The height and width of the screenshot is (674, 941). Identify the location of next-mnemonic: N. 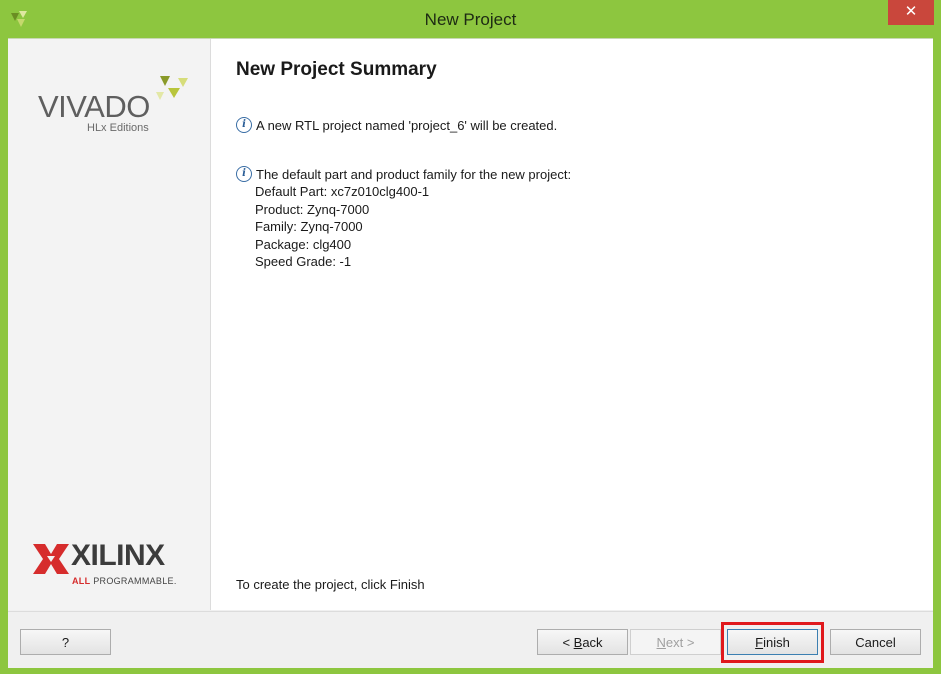
(661, 642).